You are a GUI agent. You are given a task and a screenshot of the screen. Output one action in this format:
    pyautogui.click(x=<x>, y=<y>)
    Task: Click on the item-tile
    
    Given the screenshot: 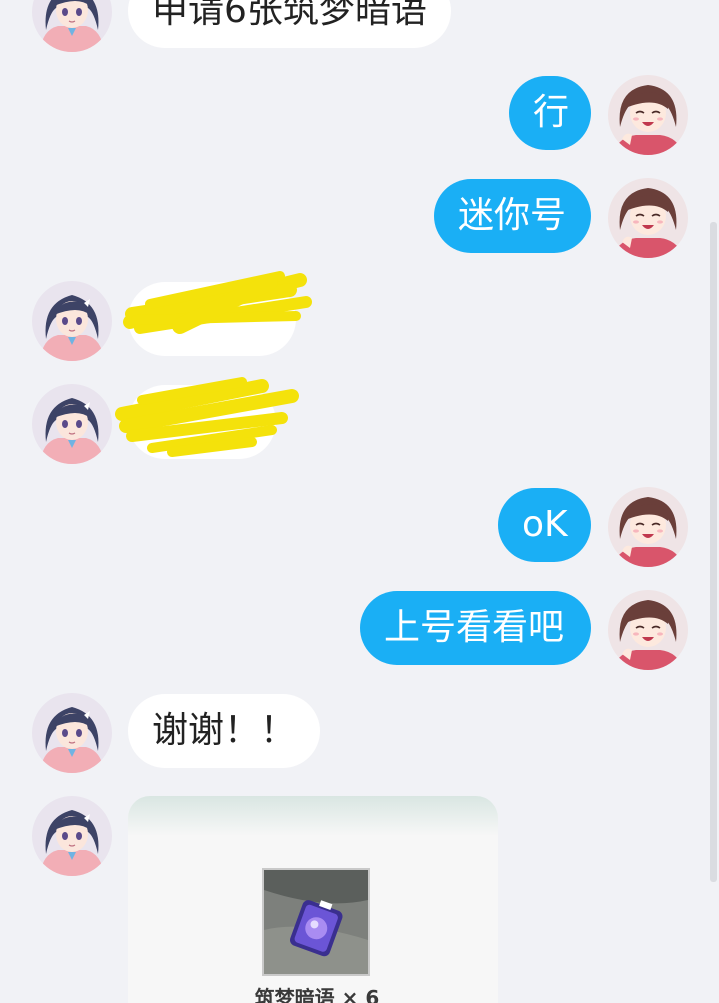 What is the action you would take?
    pyautogui.click(x=316, y=922)
    